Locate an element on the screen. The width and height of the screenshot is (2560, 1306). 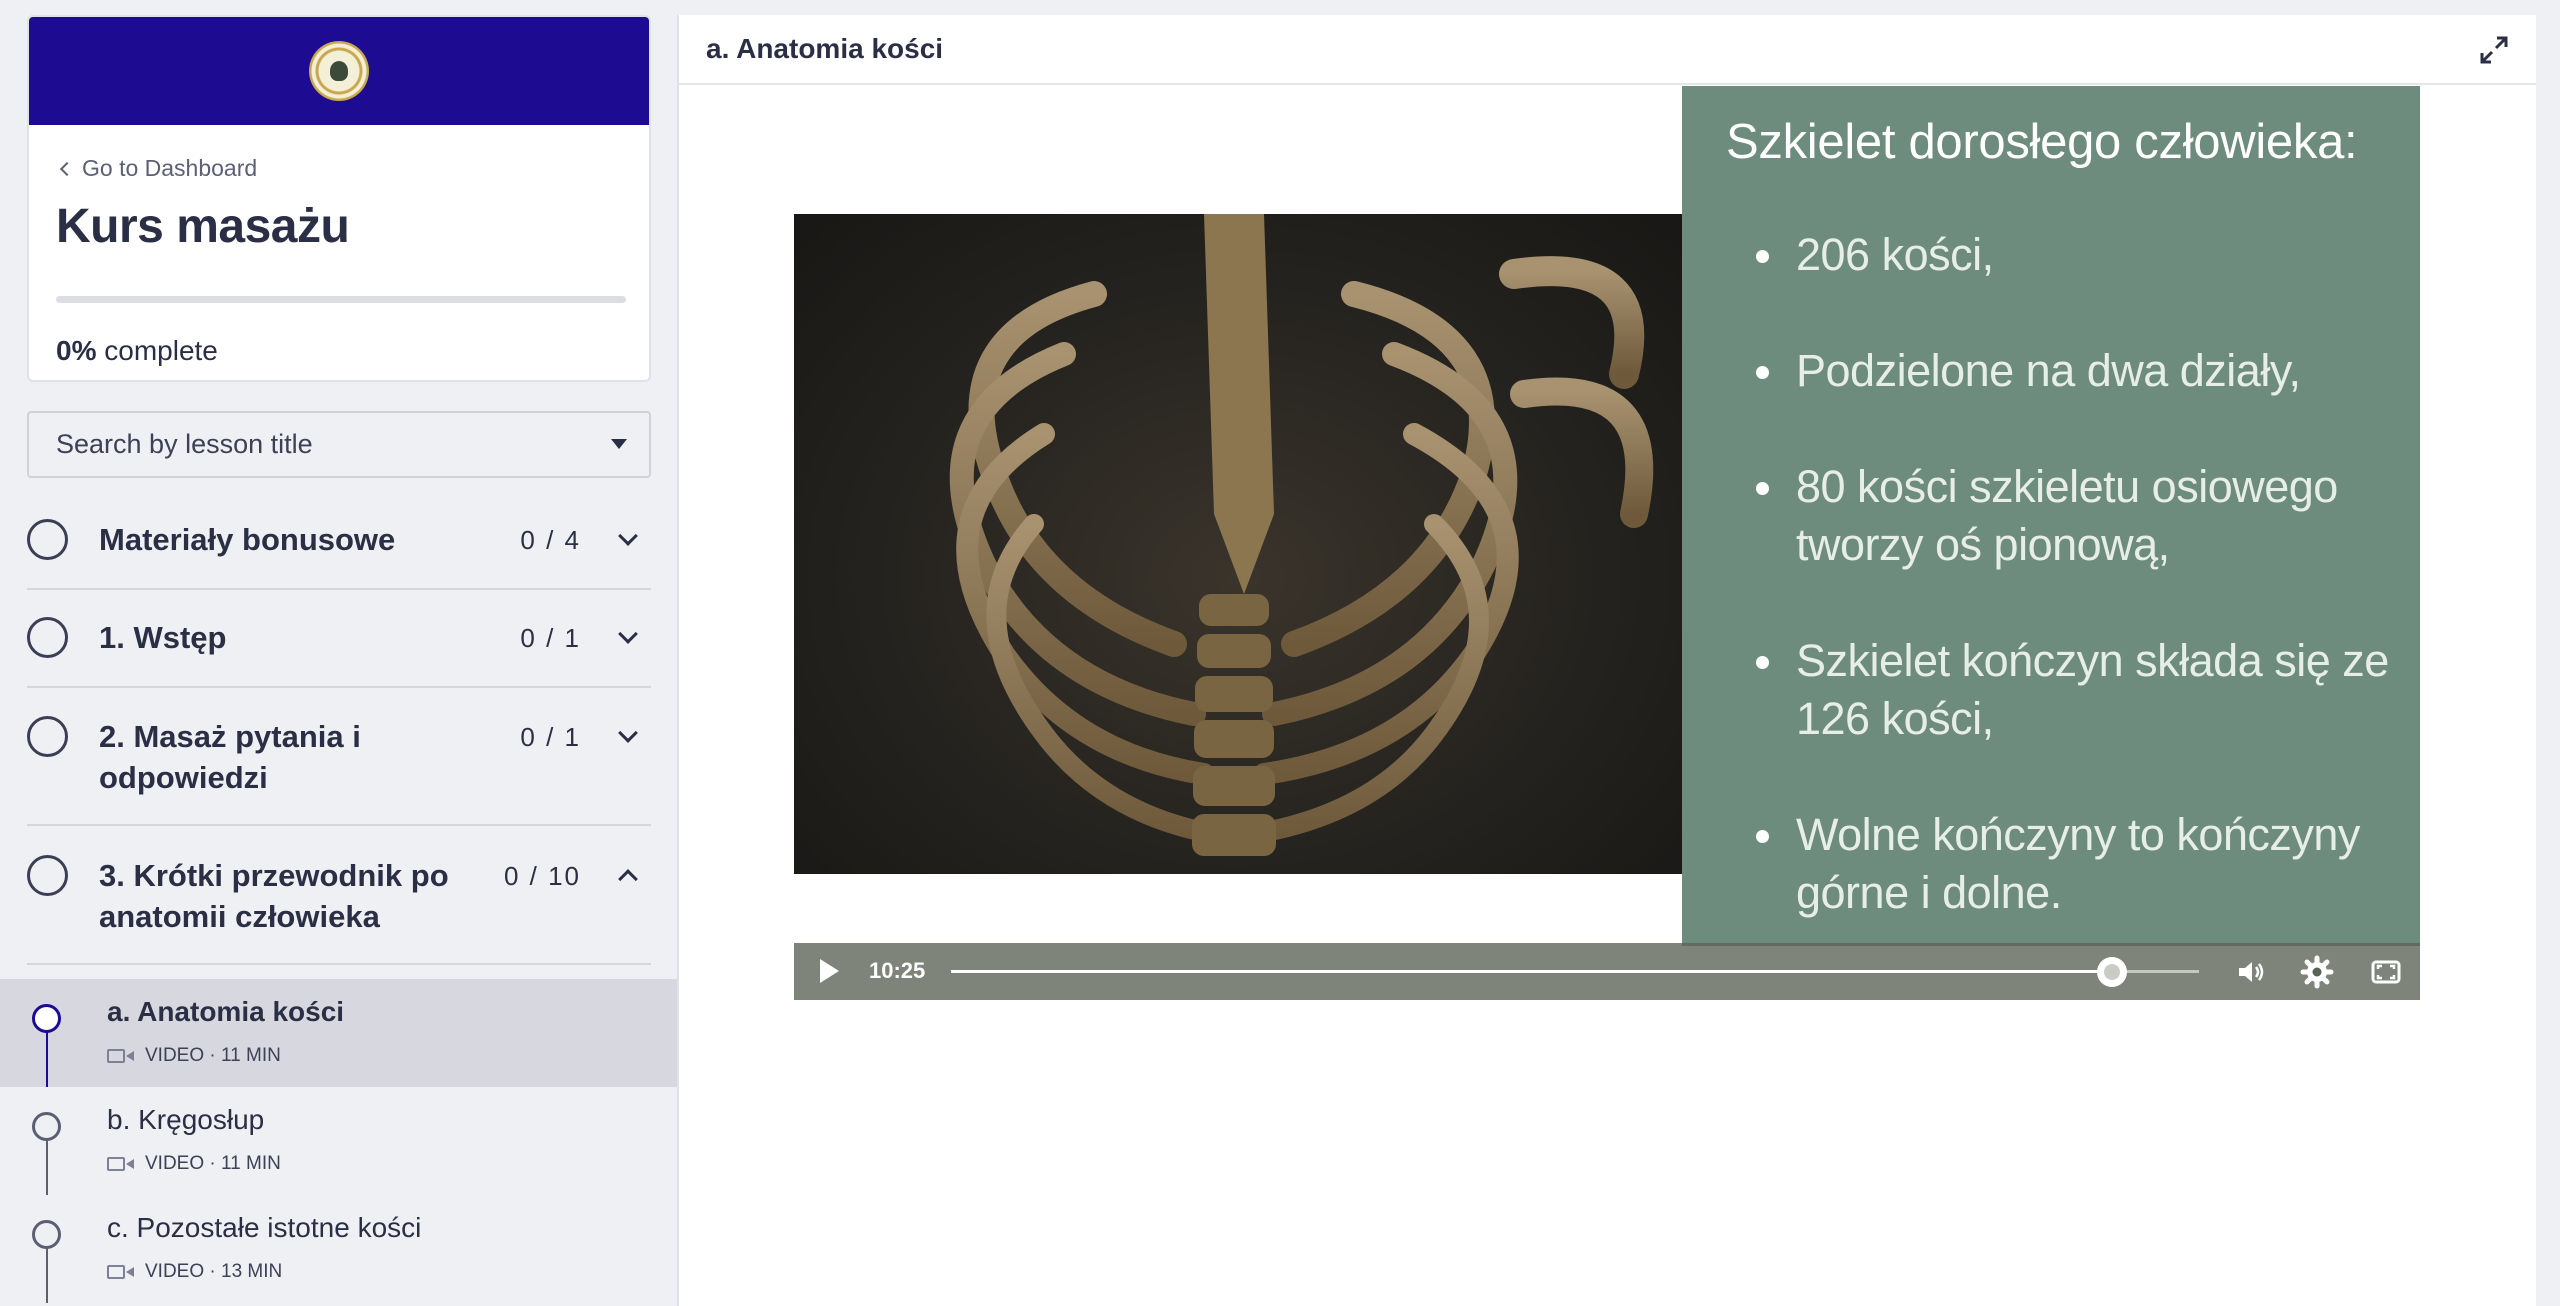
section-materialy-bonusowe: Materiały bonusowe 0 / 4 is located at coordinates (339, 545).